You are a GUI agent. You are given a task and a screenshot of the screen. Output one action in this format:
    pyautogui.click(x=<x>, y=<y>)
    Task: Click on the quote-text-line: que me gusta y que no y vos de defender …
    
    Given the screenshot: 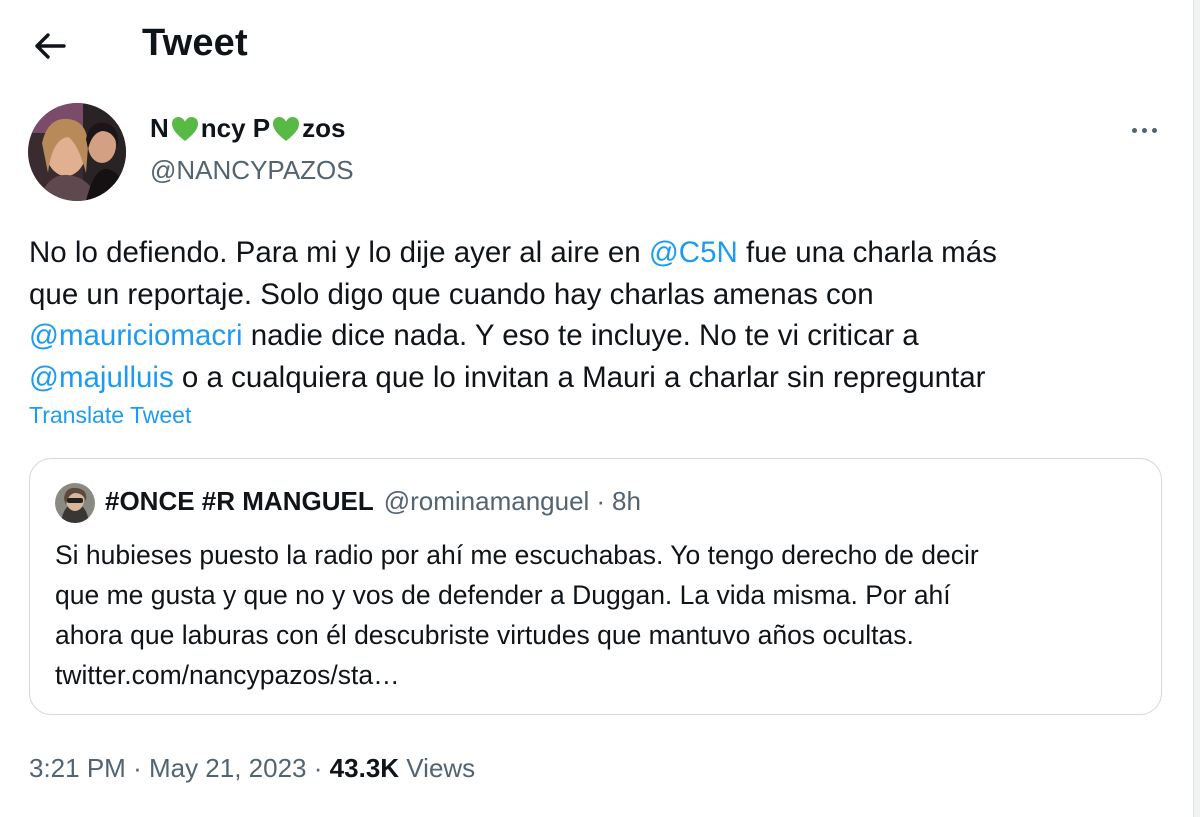 What is the action you would take?
    pyautogui.click(x=503, y=595)
    